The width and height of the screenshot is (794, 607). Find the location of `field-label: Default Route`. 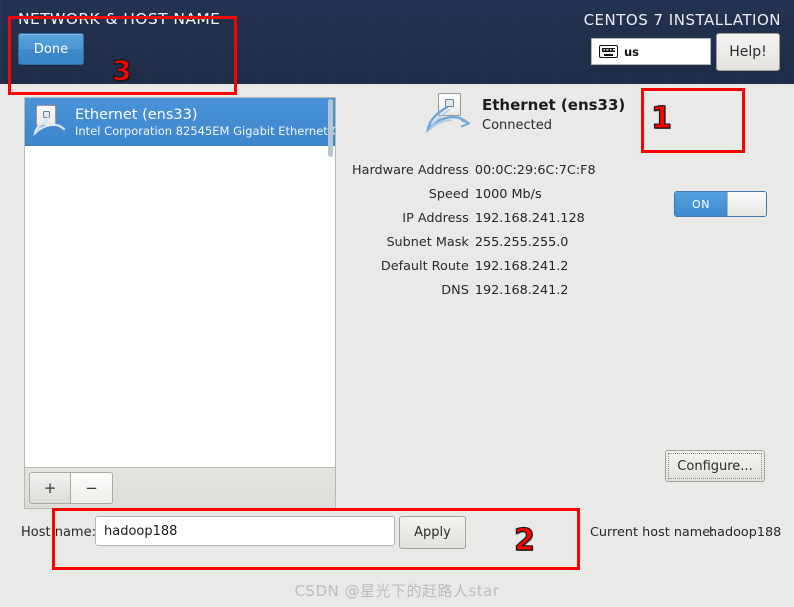

field-label: Default Route is located at coordinates (424, 266).